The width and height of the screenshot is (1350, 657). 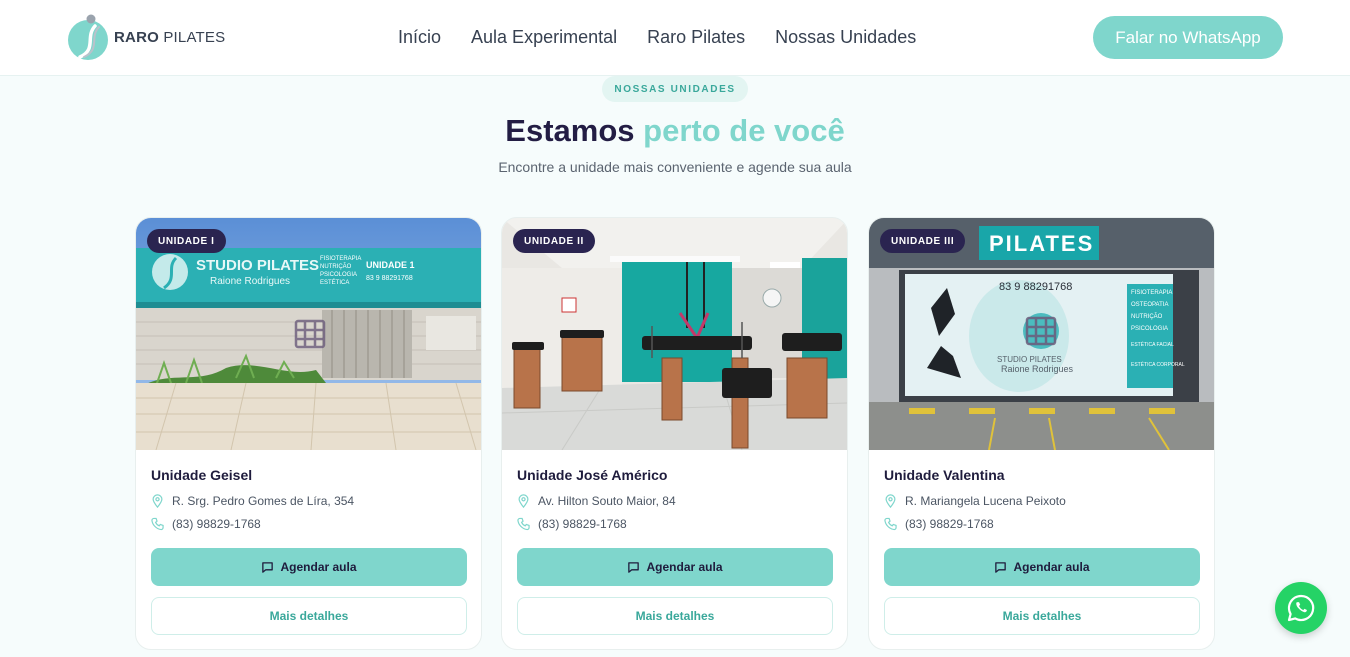 I want to click on whatsapp-icon, so click(x=1301, y=608).